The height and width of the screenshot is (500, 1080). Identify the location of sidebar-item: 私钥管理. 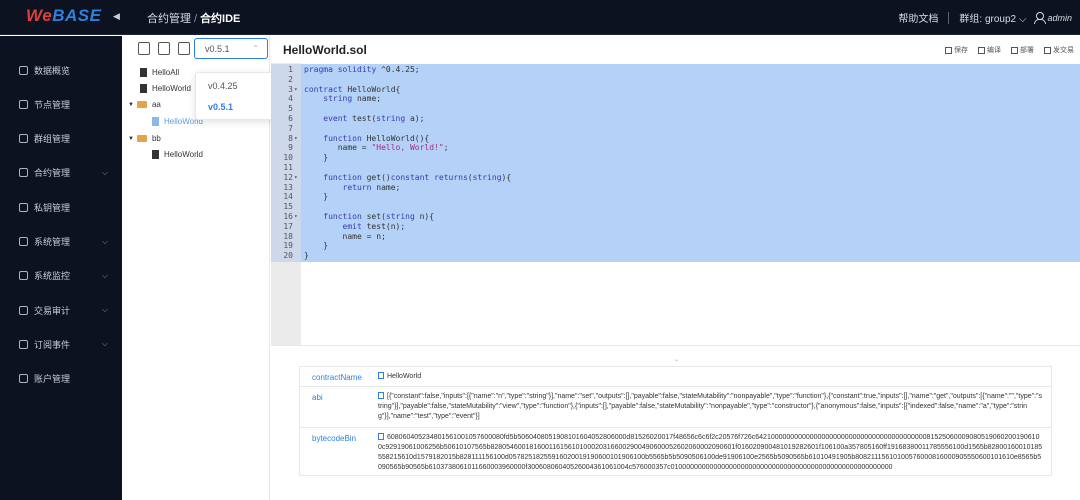
(61, 207).